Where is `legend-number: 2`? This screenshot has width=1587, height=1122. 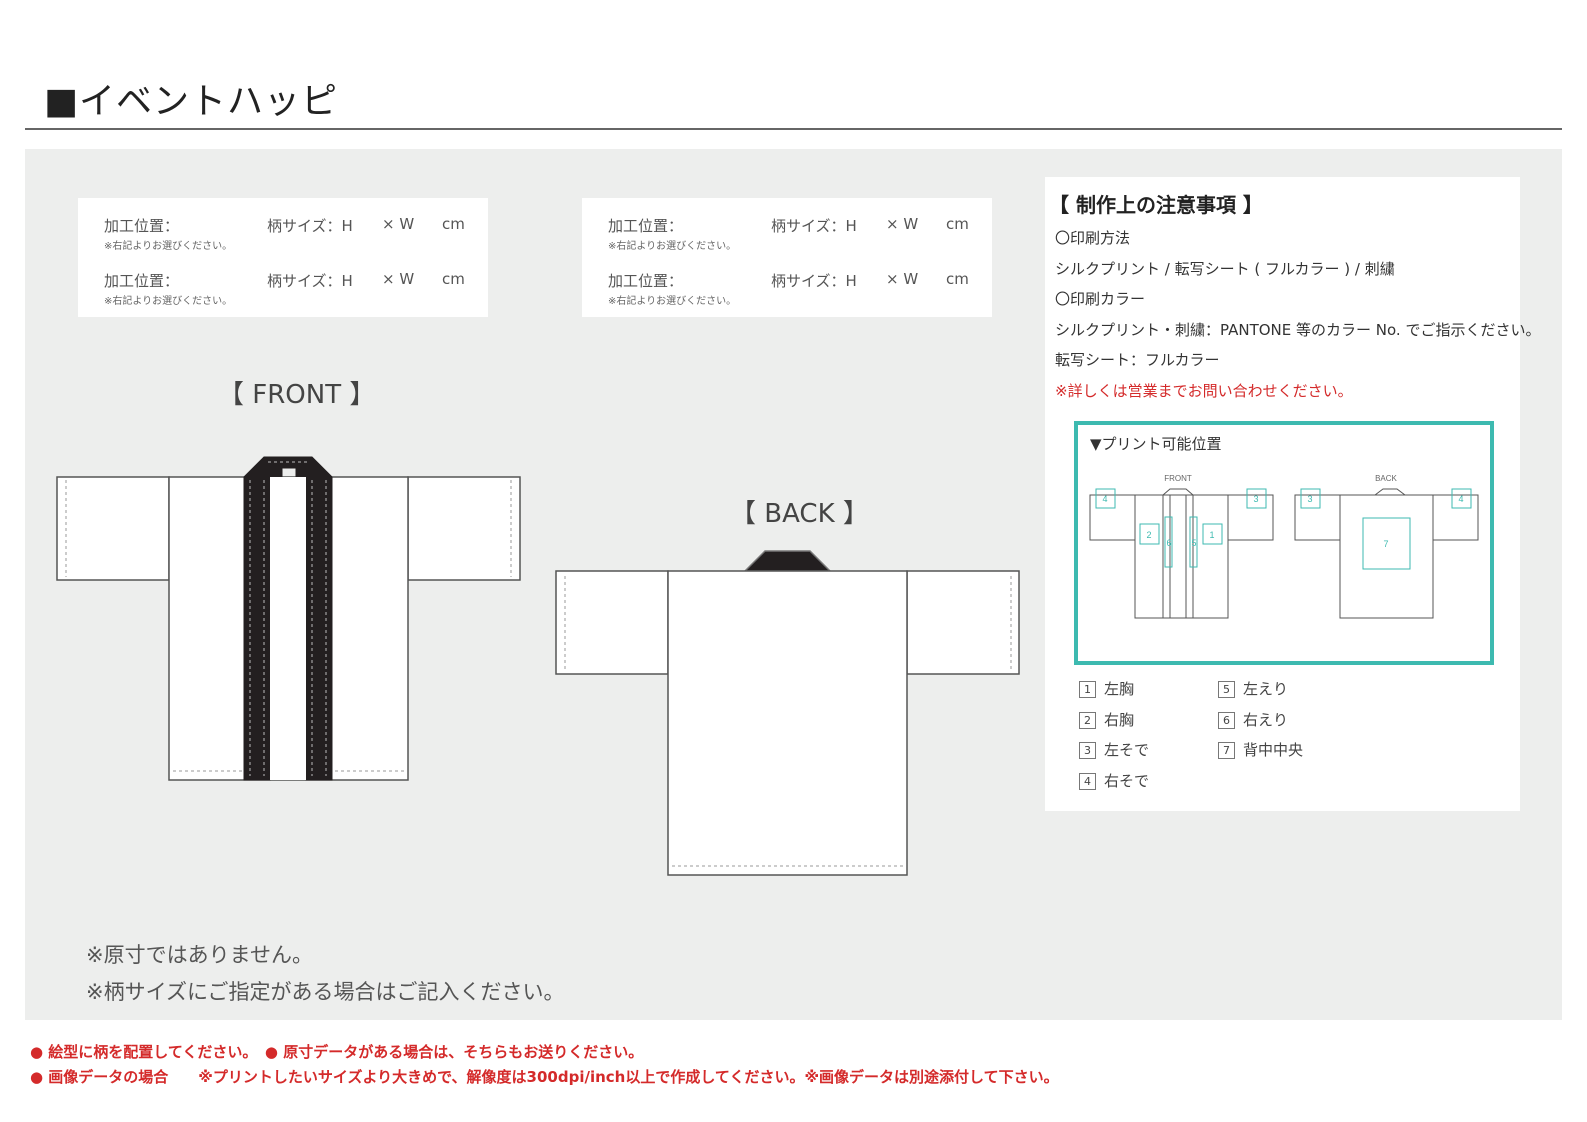 legend-number: 2 is located at coordinates (1087, 720).